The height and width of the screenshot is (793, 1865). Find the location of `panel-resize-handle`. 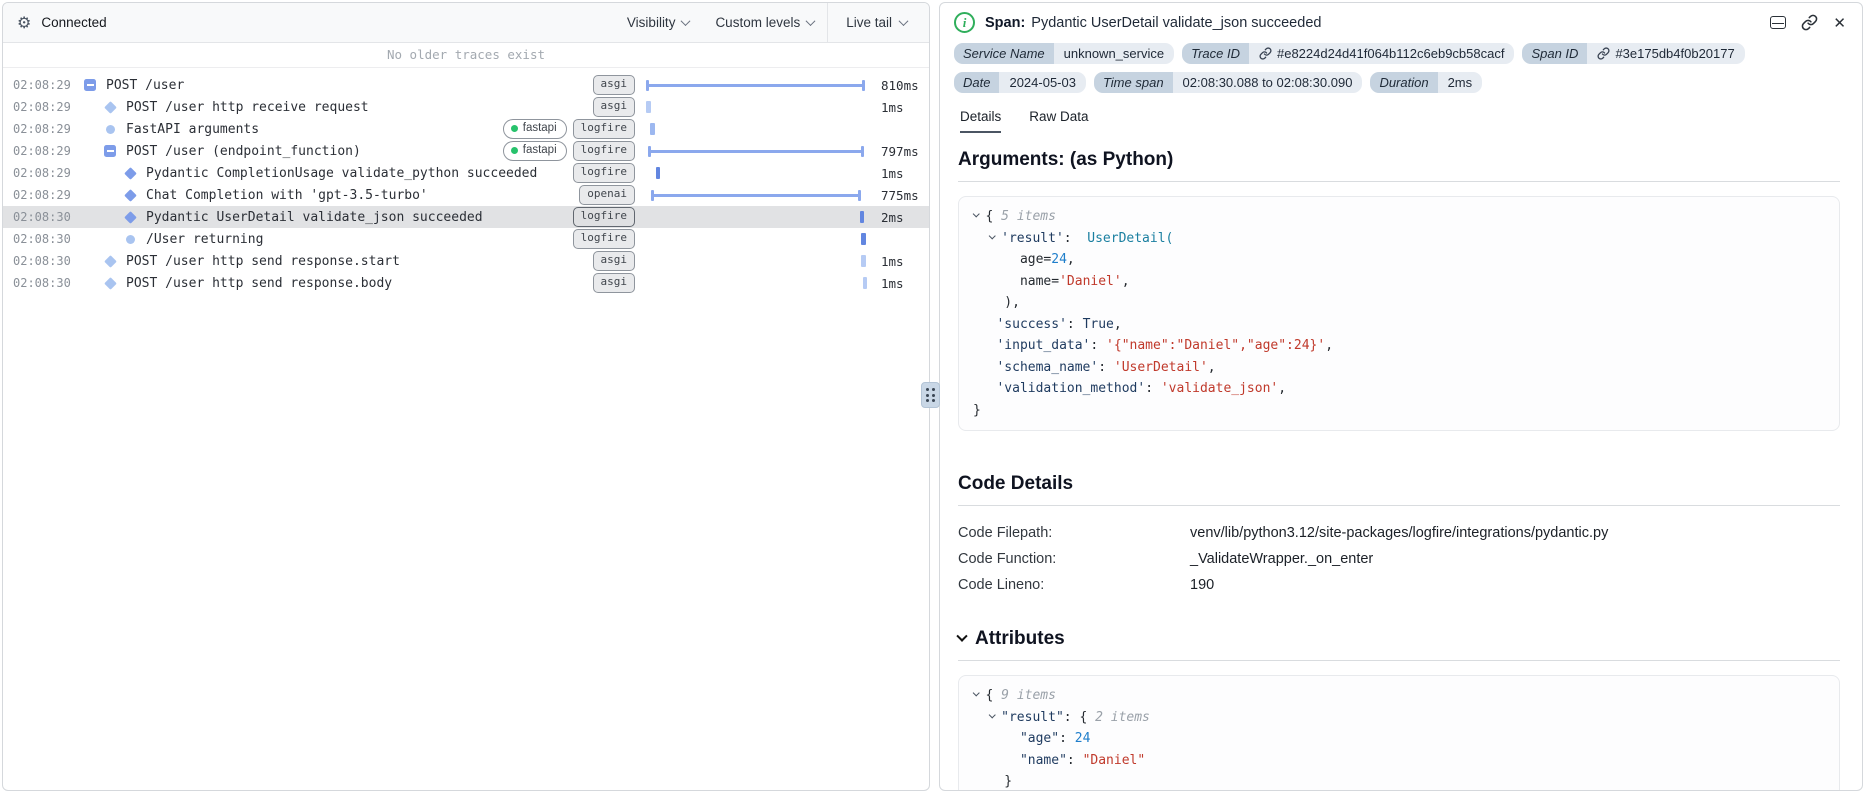

panel-resize-handle is located at coordinates (930, 395).